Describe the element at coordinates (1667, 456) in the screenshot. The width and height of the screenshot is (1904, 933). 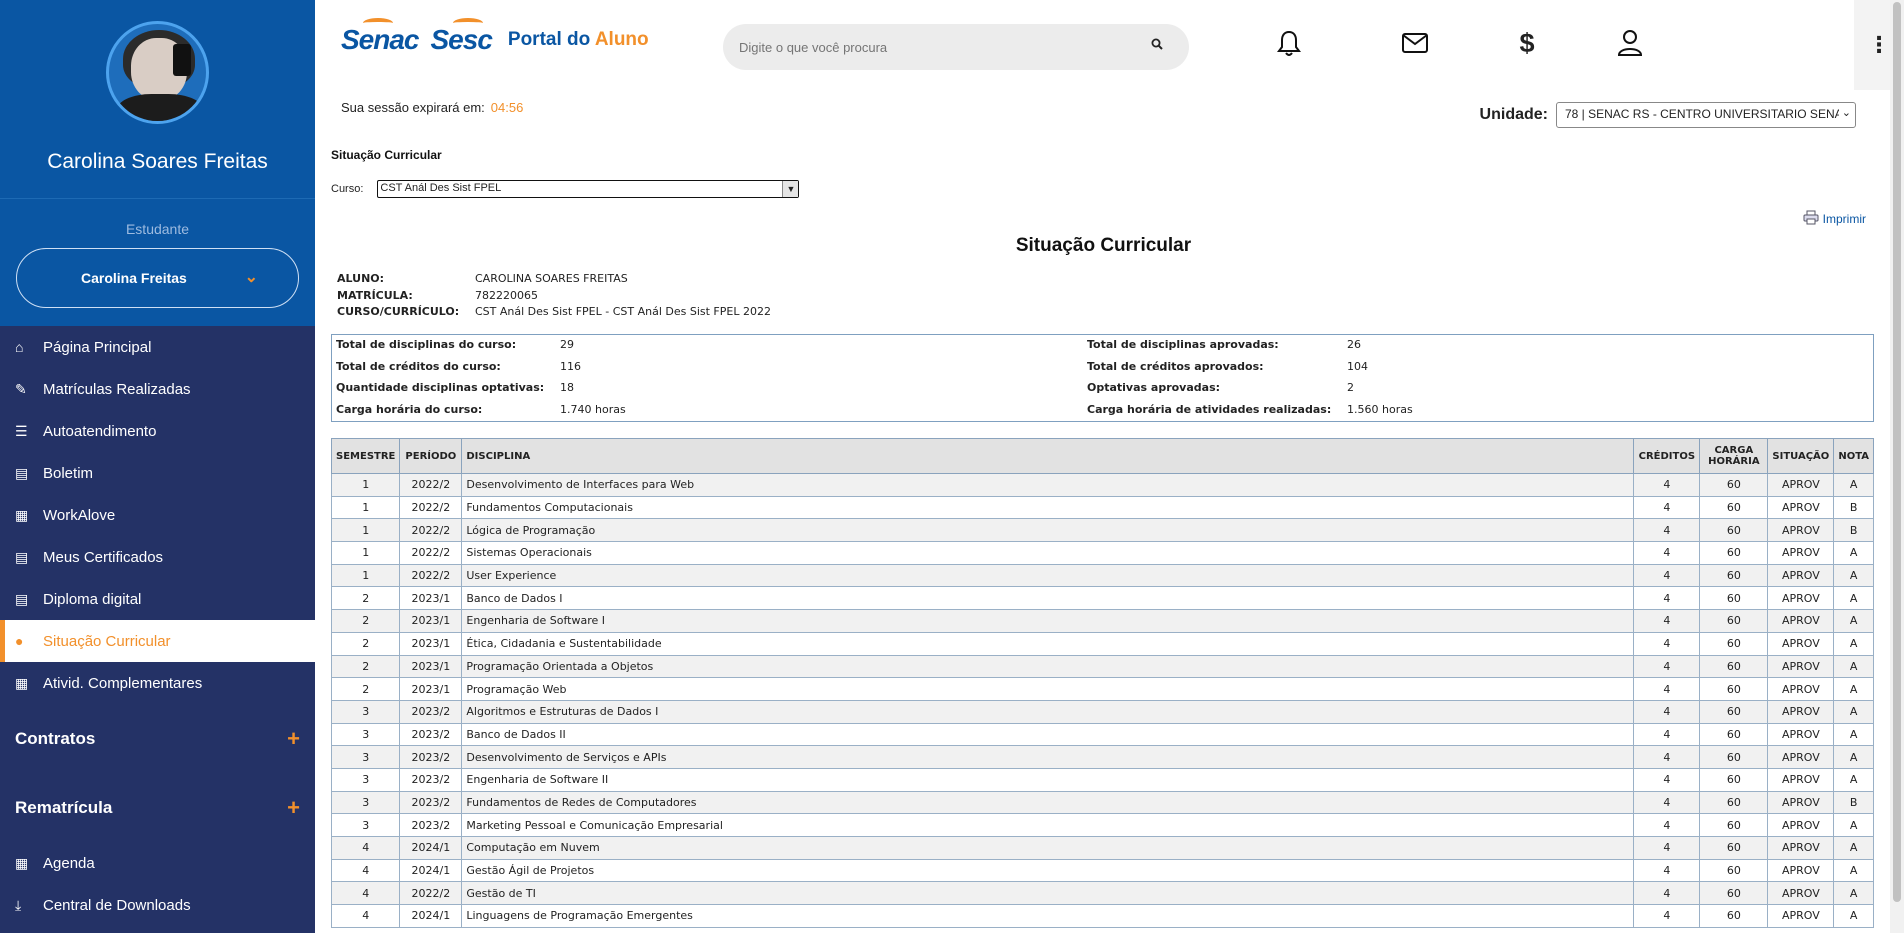
I see `col-creditos: CRÉDITOS` at that location.